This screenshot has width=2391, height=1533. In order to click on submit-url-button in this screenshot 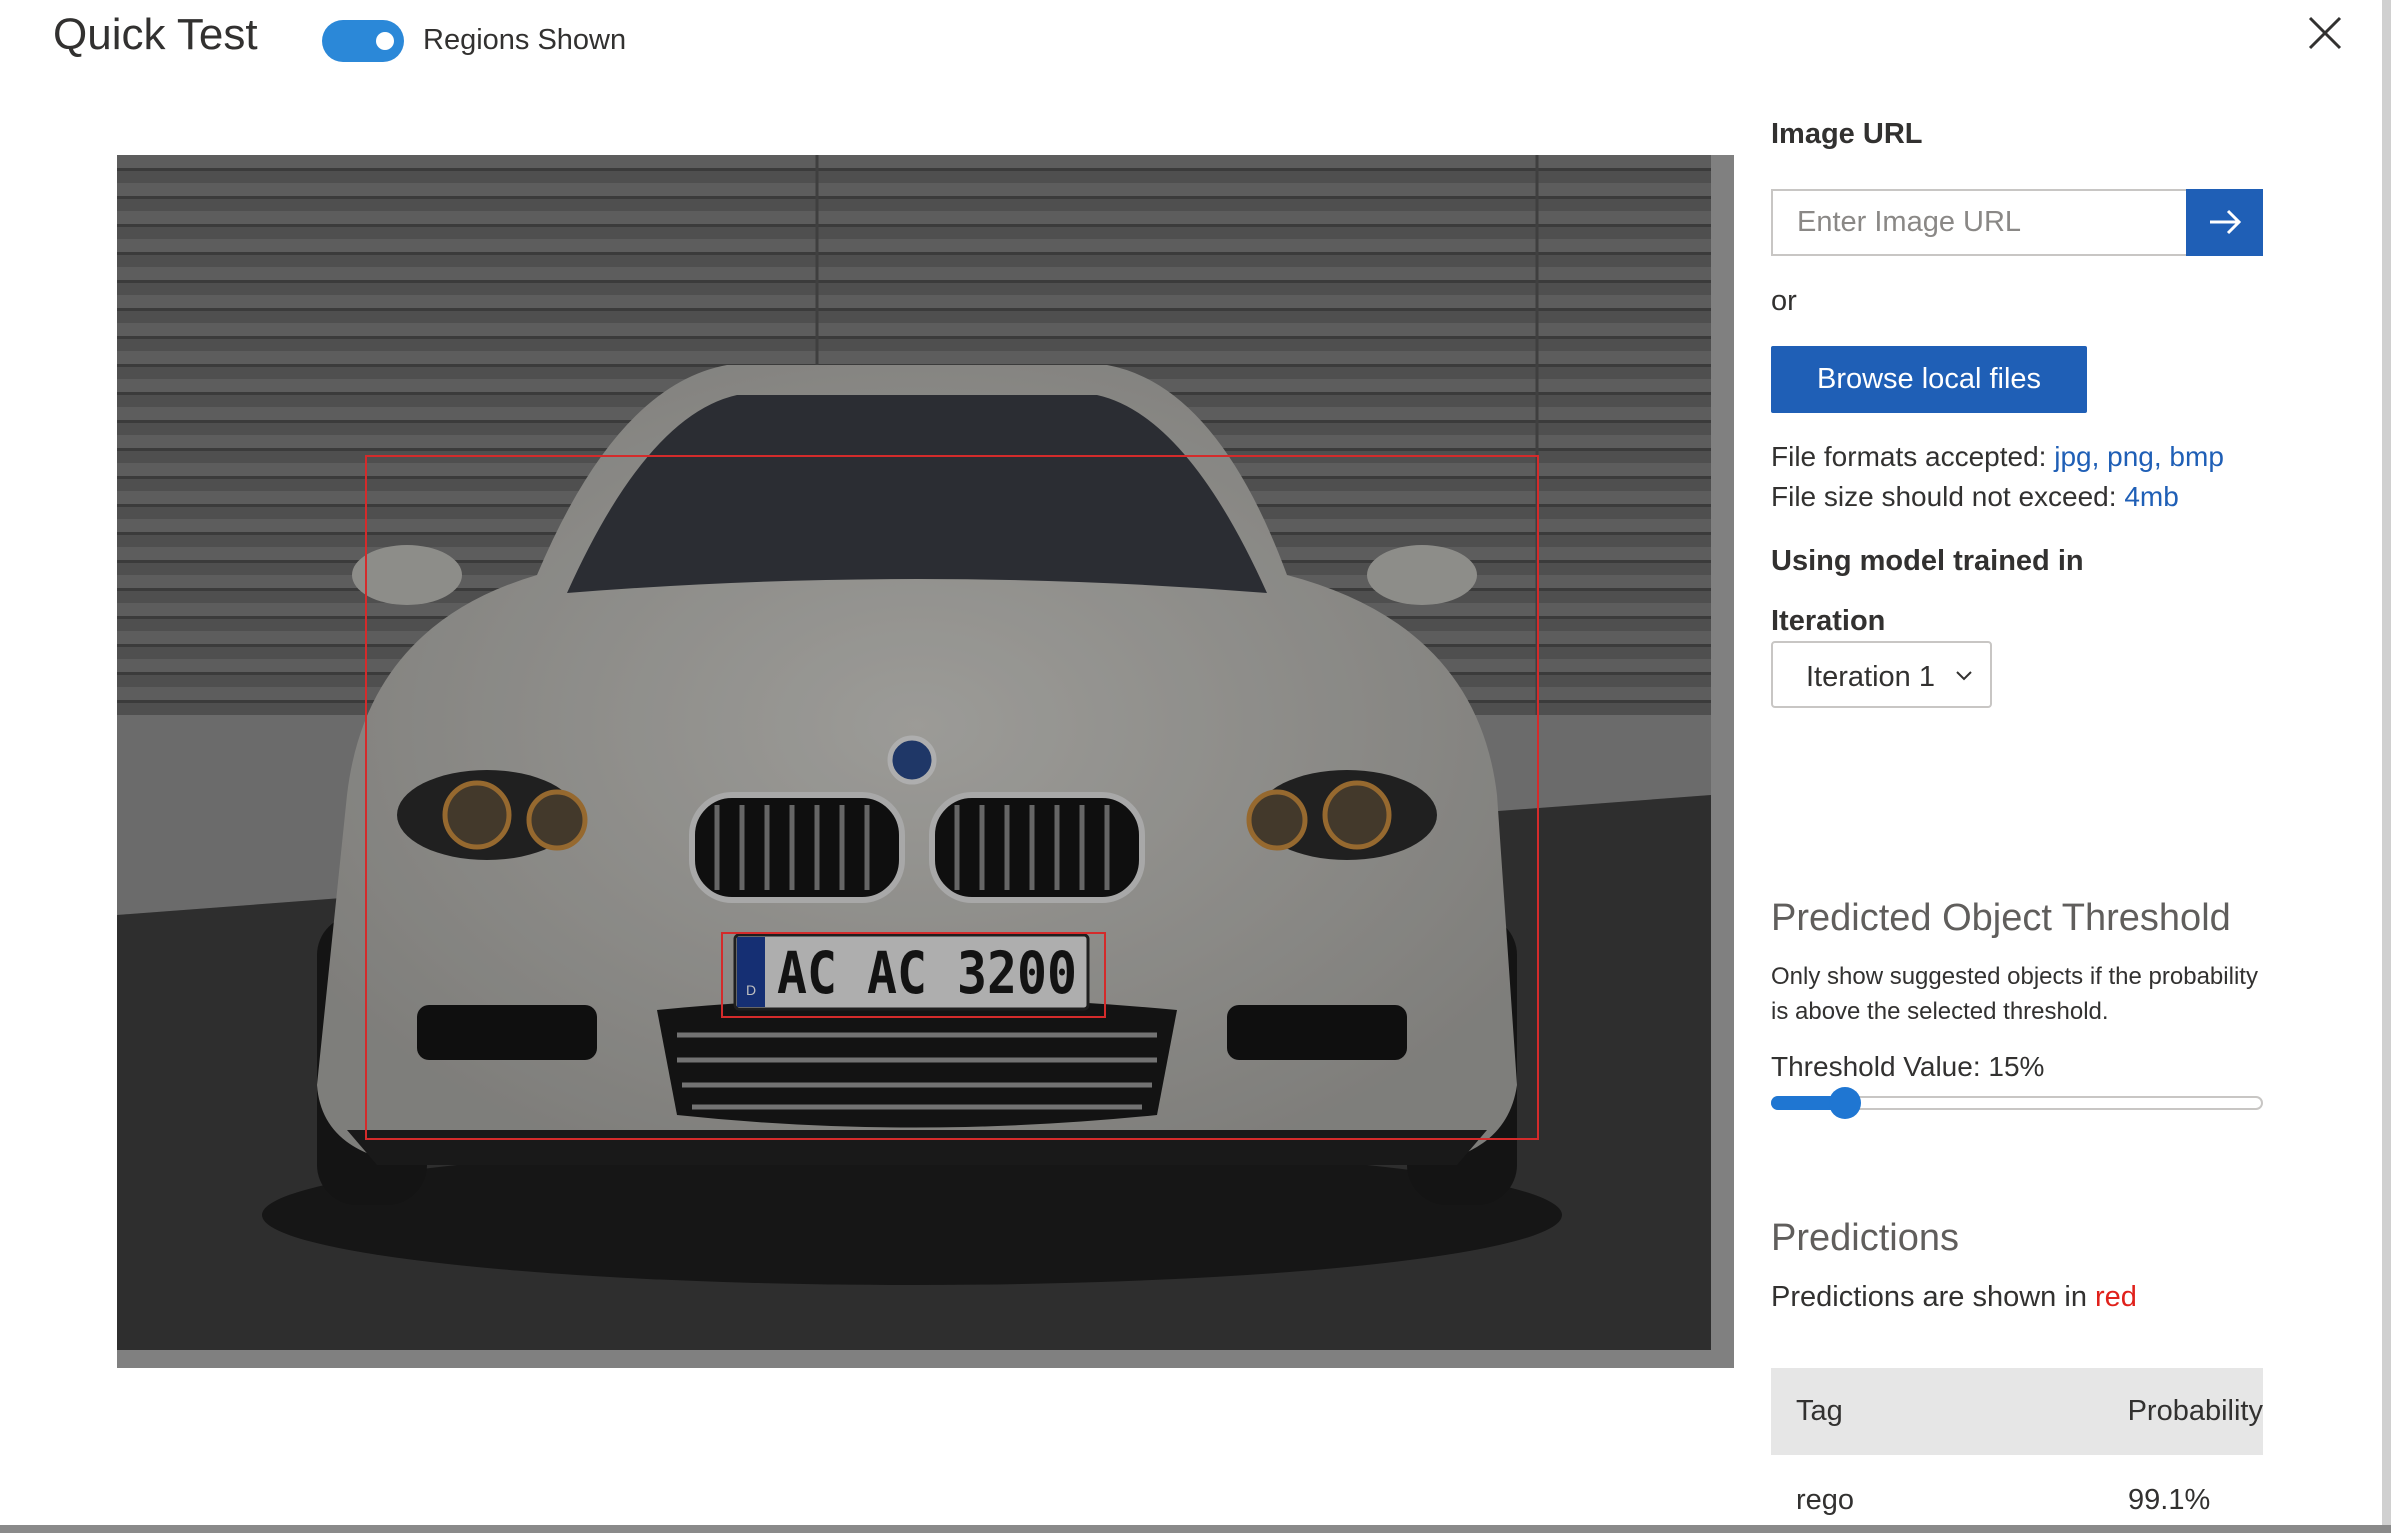, I will do `click(2224, 222)`.